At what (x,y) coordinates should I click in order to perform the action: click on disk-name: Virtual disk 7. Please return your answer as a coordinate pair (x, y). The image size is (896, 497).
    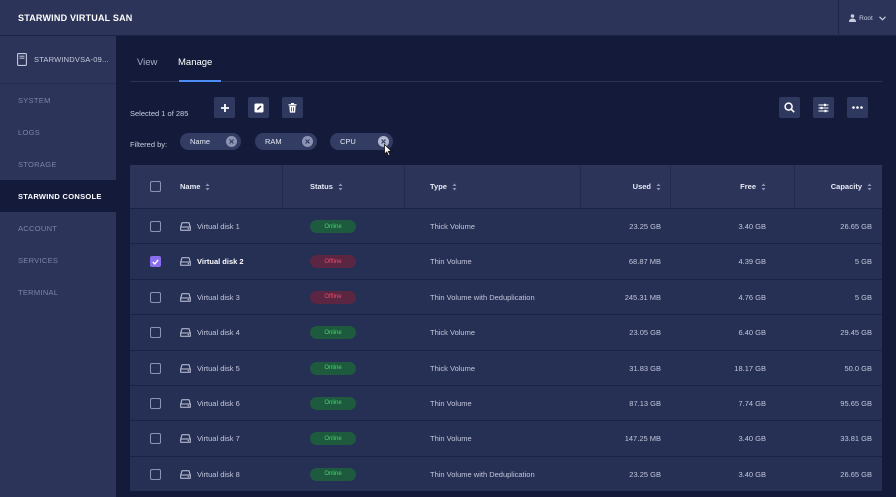
    Looking at the image, I should click on (218, 439).